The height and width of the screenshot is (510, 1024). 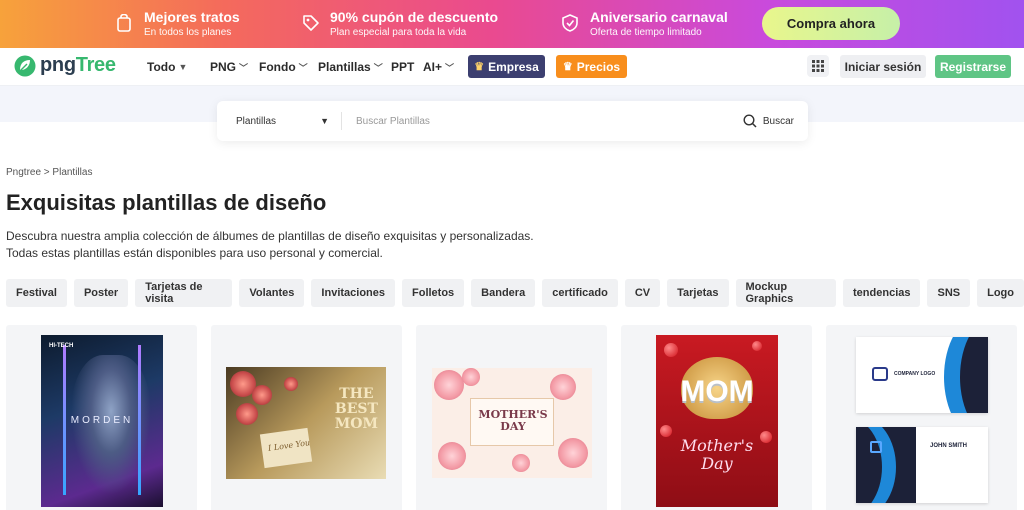 I want to click on thumbnail-text: MOM, so click(x=717, y=391).